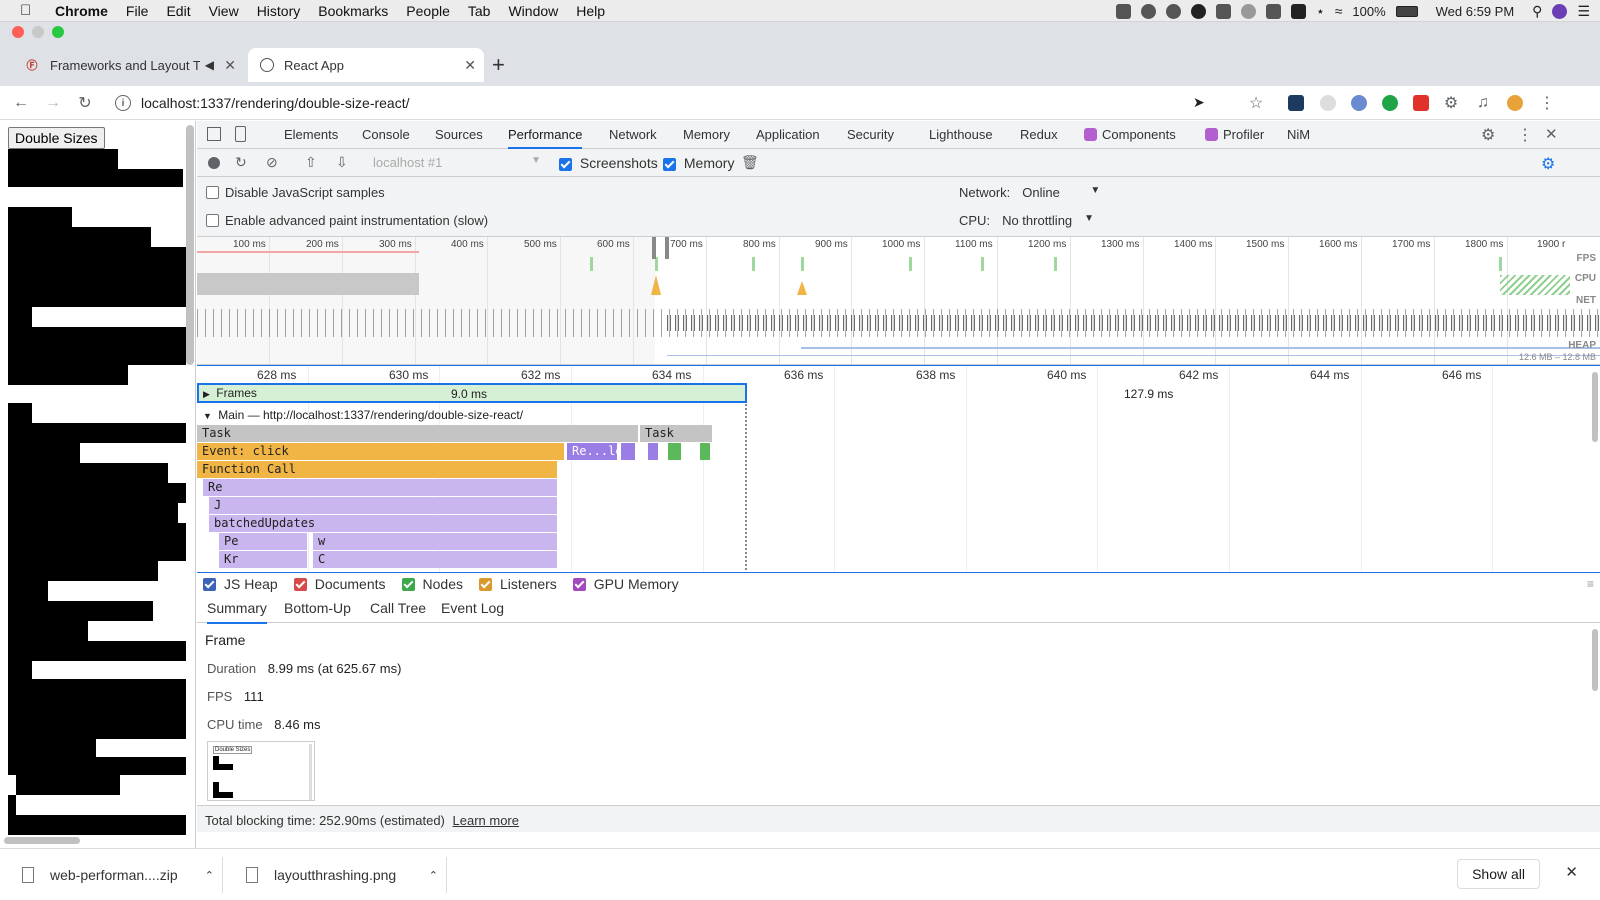 The height and width of the screenshot is (900, 1600). Describe the element at coordinates (263, 541) in the screenshot. I see `flame-pe: Pe` at that location.